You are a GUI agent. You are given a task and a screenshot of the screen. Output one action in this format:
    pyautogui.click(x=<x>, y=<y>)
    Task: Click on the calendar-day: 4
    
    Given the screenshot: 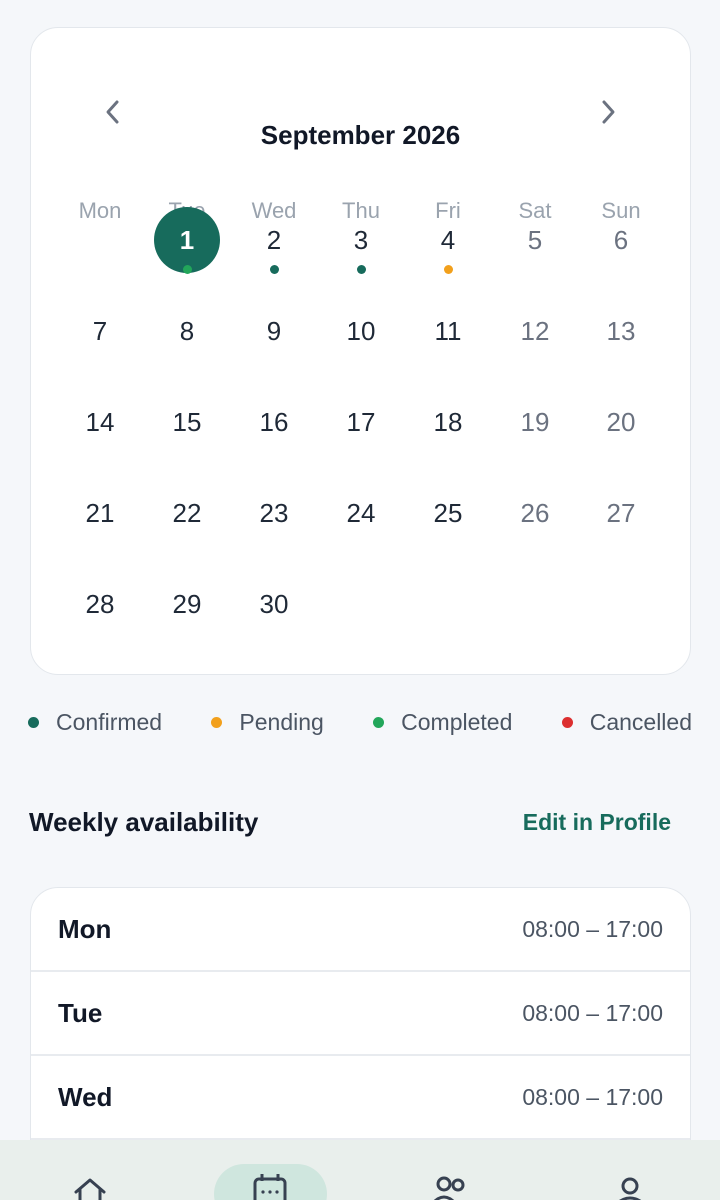 What is the action you would take?
    pyautogui.click(x=448, y=240)
    